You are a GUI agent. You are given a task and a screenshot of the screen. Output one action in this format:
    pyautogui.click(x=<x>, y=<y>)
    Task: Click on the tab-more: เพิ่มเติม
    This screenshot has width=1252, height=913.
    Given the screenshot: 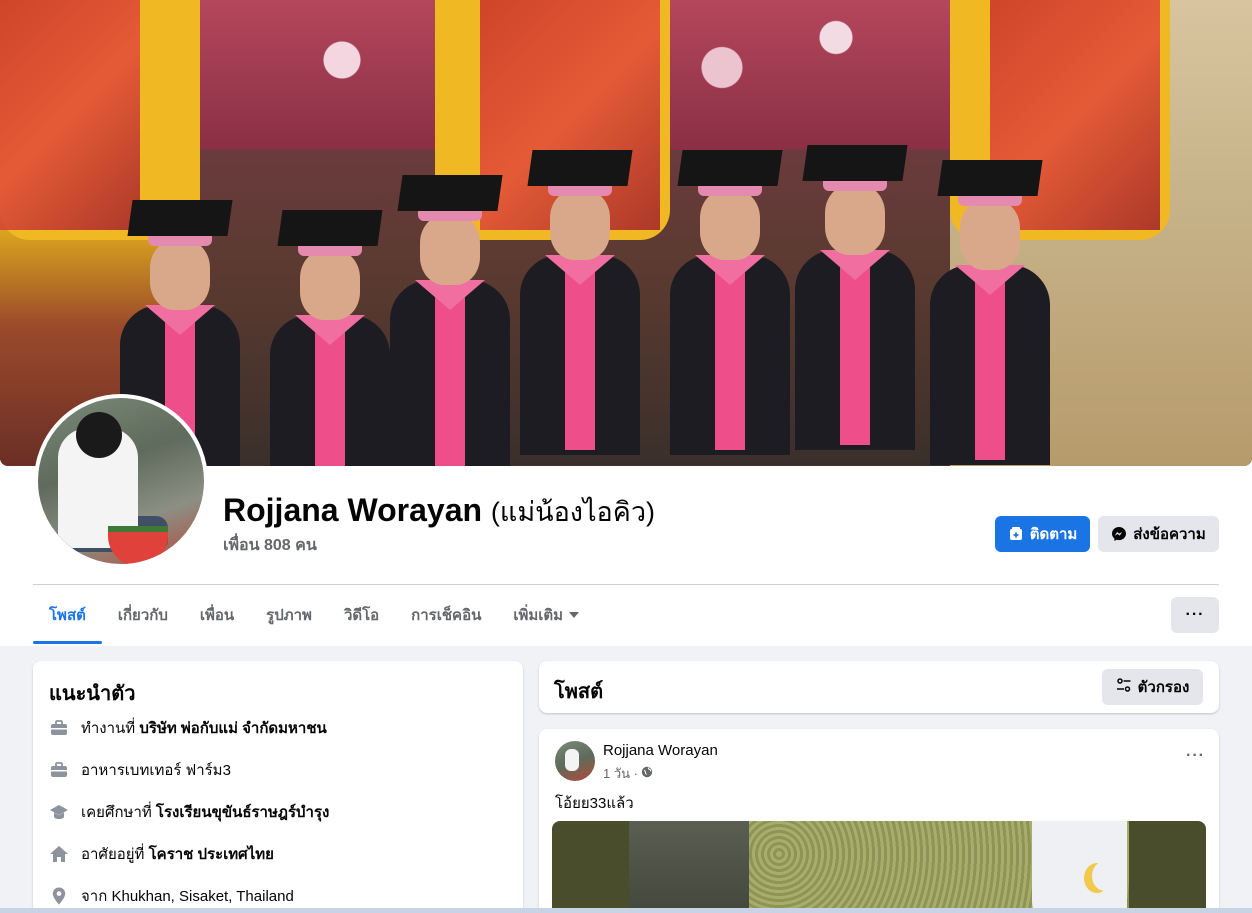 What is the action you would take?
    pyautogui.click(x=546, y=615)
    